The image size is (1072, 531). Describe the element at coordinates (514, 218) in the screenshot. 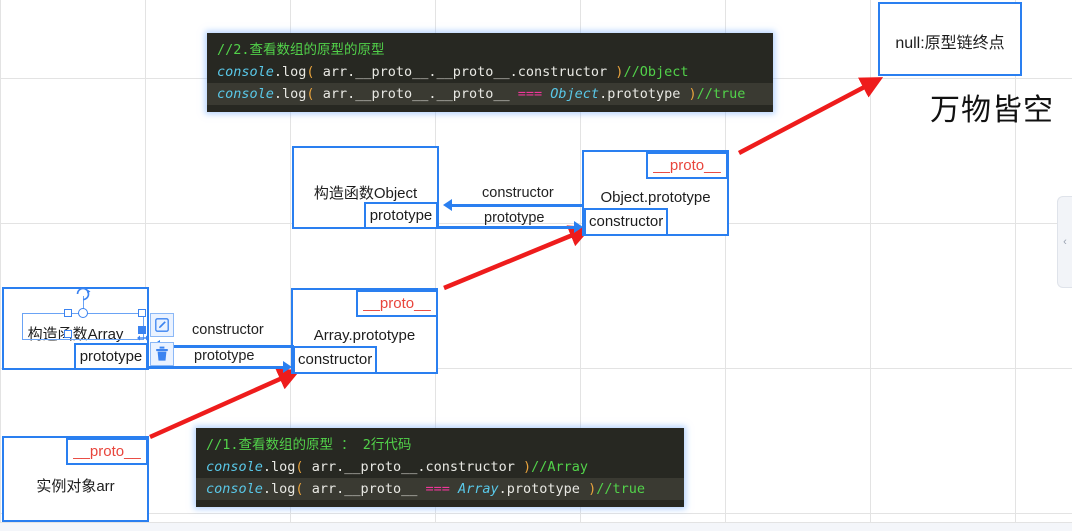

I see `edge-label-object-prototype: prototype` at that location.